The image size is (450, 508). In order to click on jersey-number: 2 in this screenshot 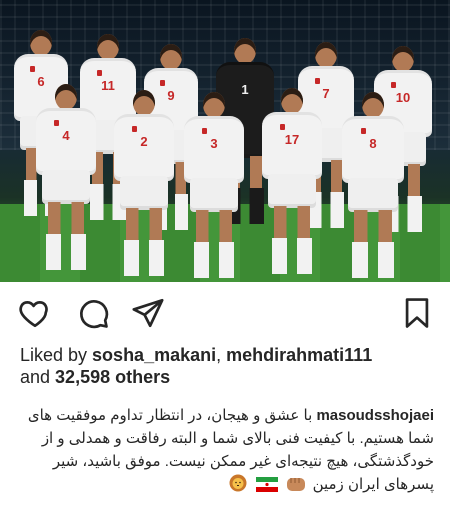, I will do `click(144, 141)`.